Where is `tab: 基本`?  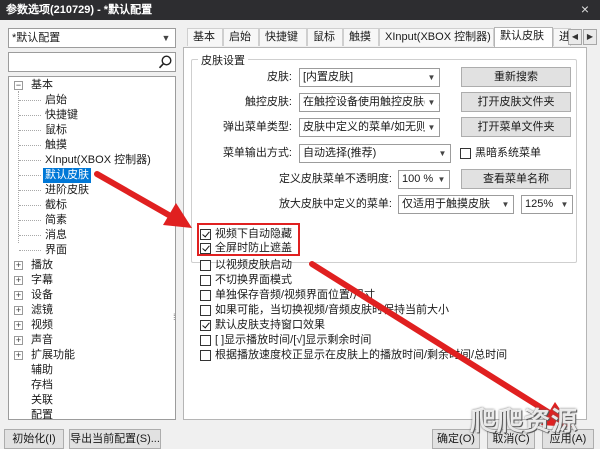 tab: 基本 is located at coordinates (205, 37).